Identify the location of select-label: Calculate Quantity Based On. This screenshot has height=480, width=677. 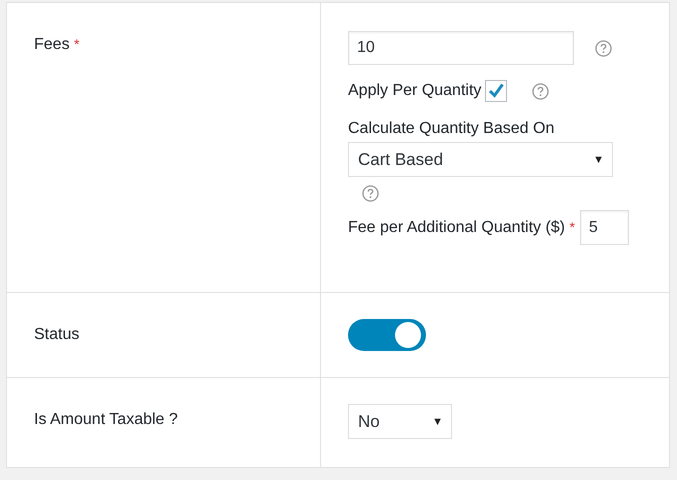
(452, 129).